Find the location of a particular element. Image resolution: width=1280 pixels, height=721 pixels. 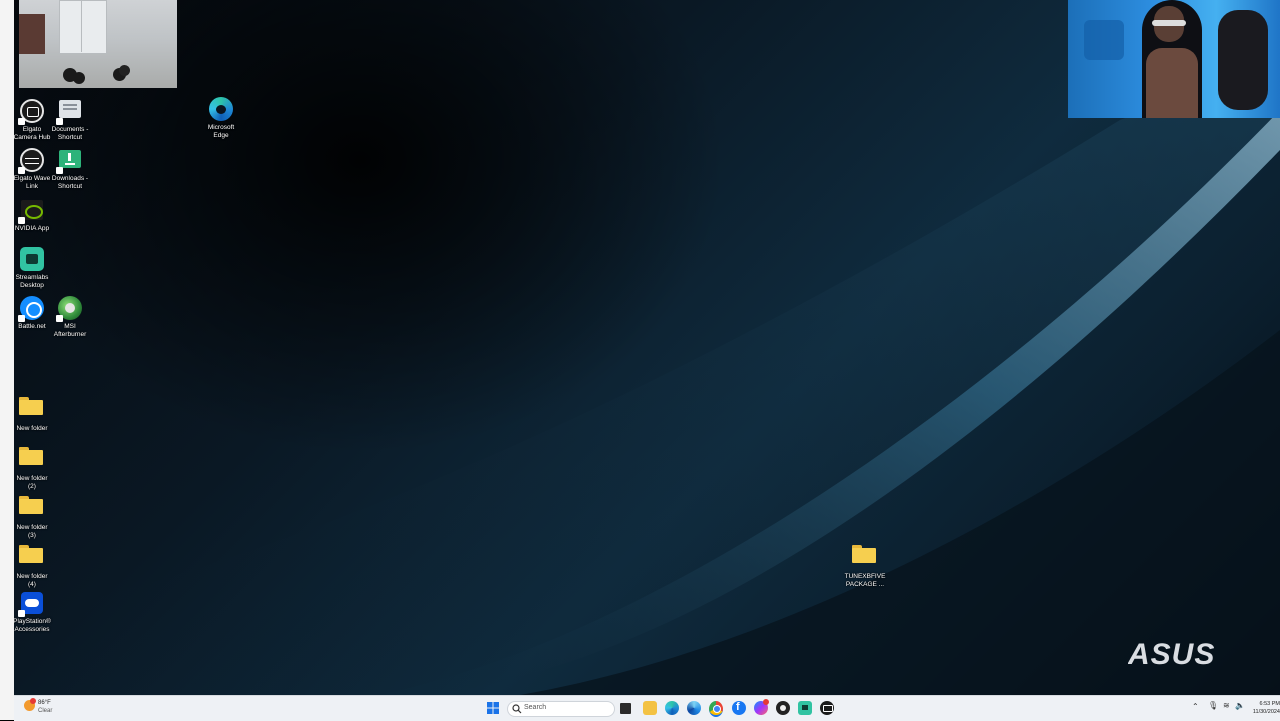

task-view-icon is located at coordinates (625, 708).